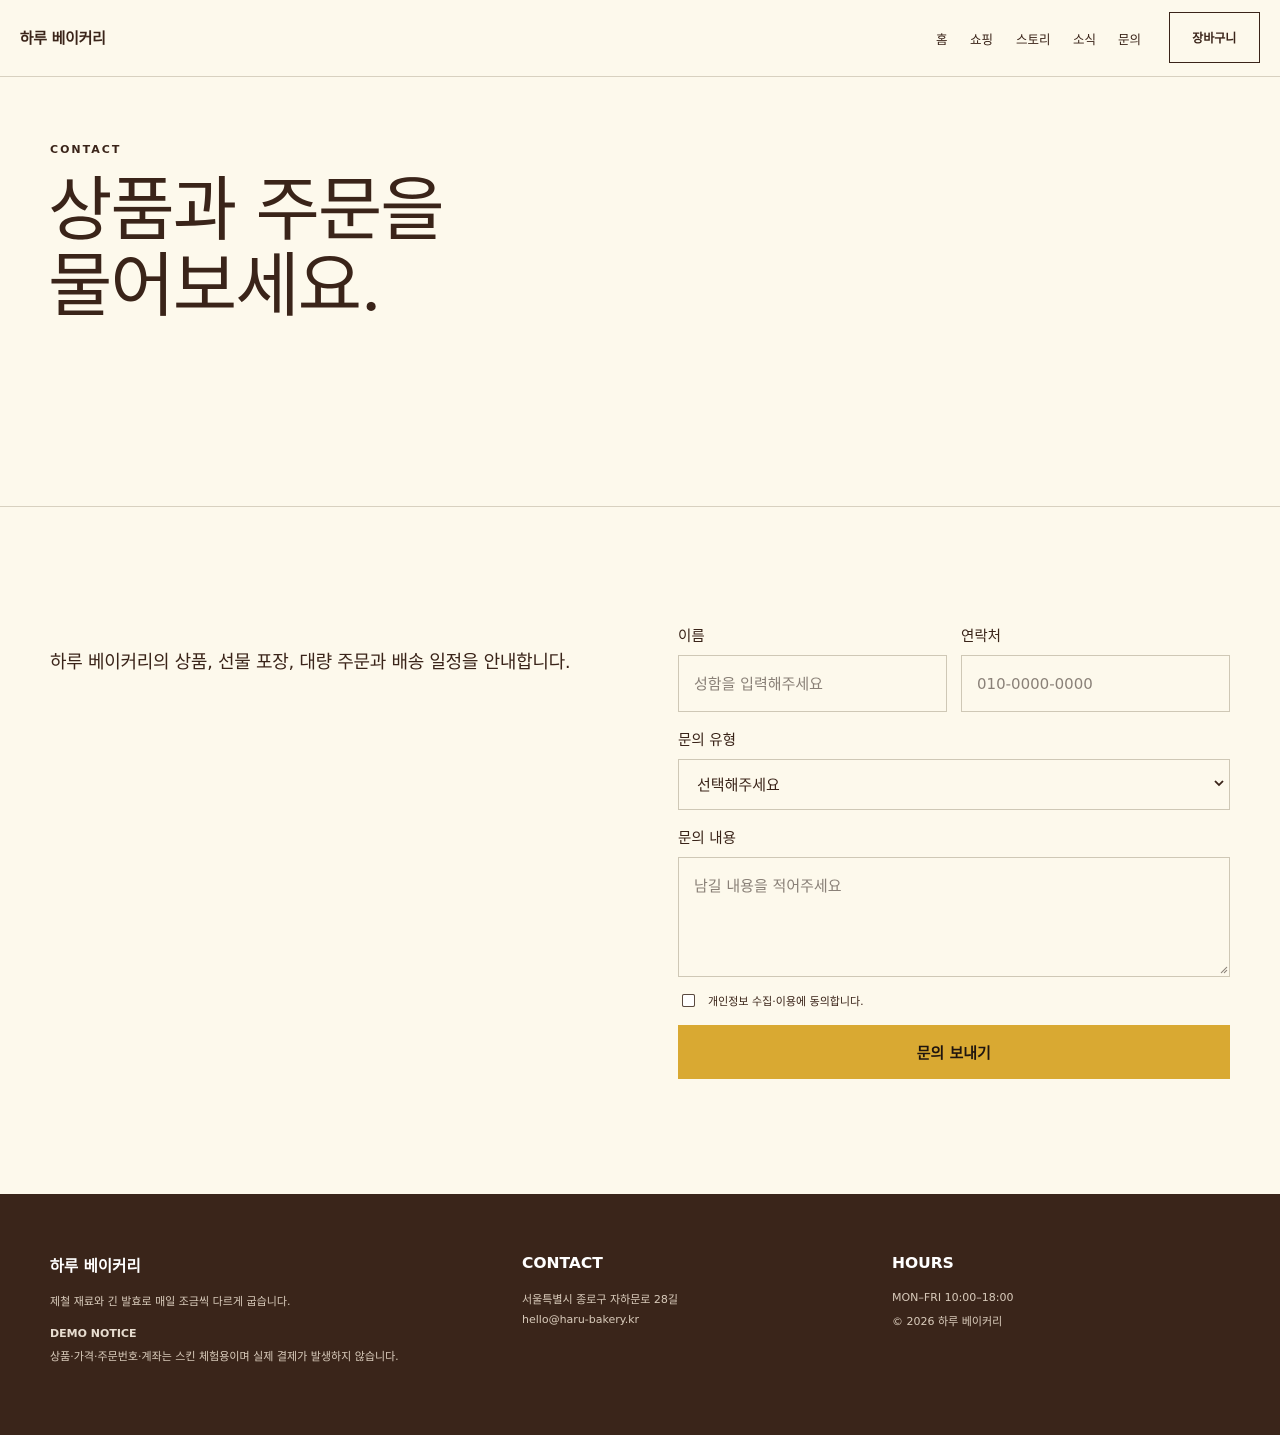 The image size is (1280, 1435). Describe the element at coordinates (1223, 969) in the screenshot. I see `resize-handle-icon` at that location.